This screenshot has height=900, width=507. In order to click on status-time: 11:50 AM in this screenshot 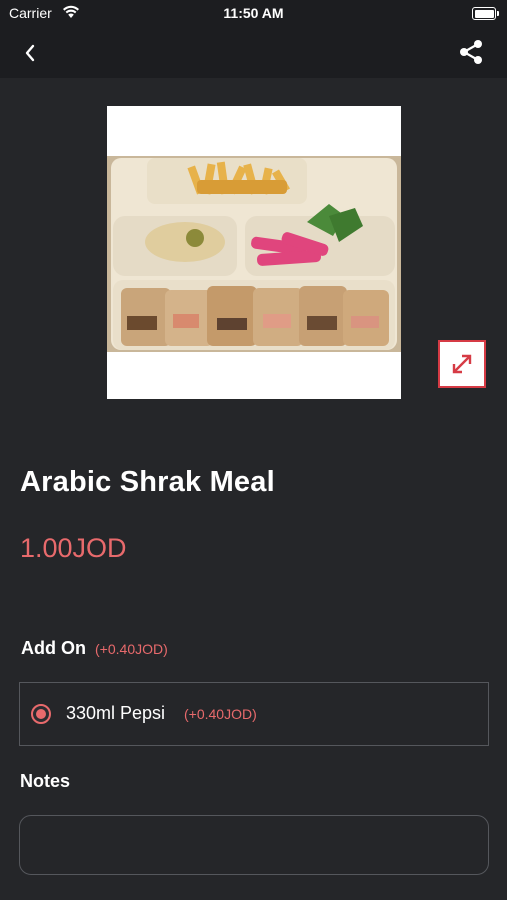, I will do `click(253, 13)`.